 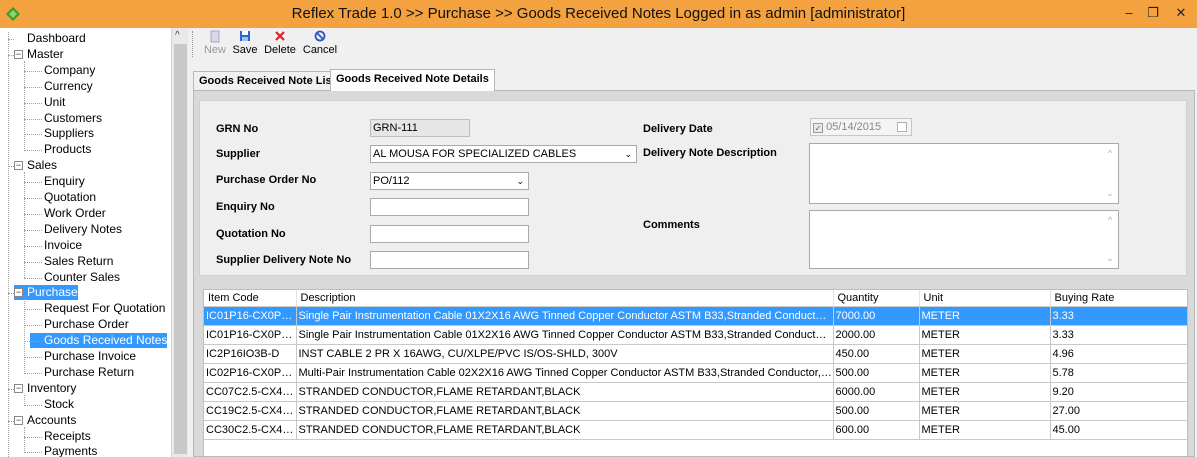 What do you see at coordinates (449, 260) in the screenshot?
I see `supplier-delivery-note-field` at bounding box center [449, 260].